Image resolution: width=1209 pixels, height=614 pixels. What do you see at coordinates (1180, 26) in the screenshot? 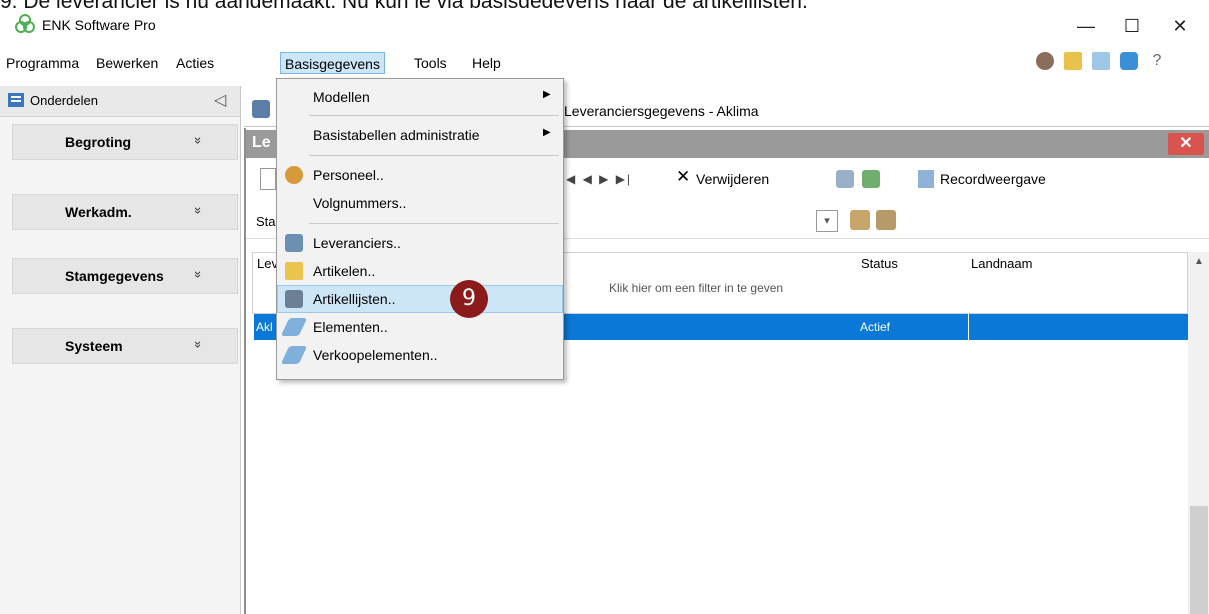
I see `close-button: ✕` at bounding box center [1180, 26].